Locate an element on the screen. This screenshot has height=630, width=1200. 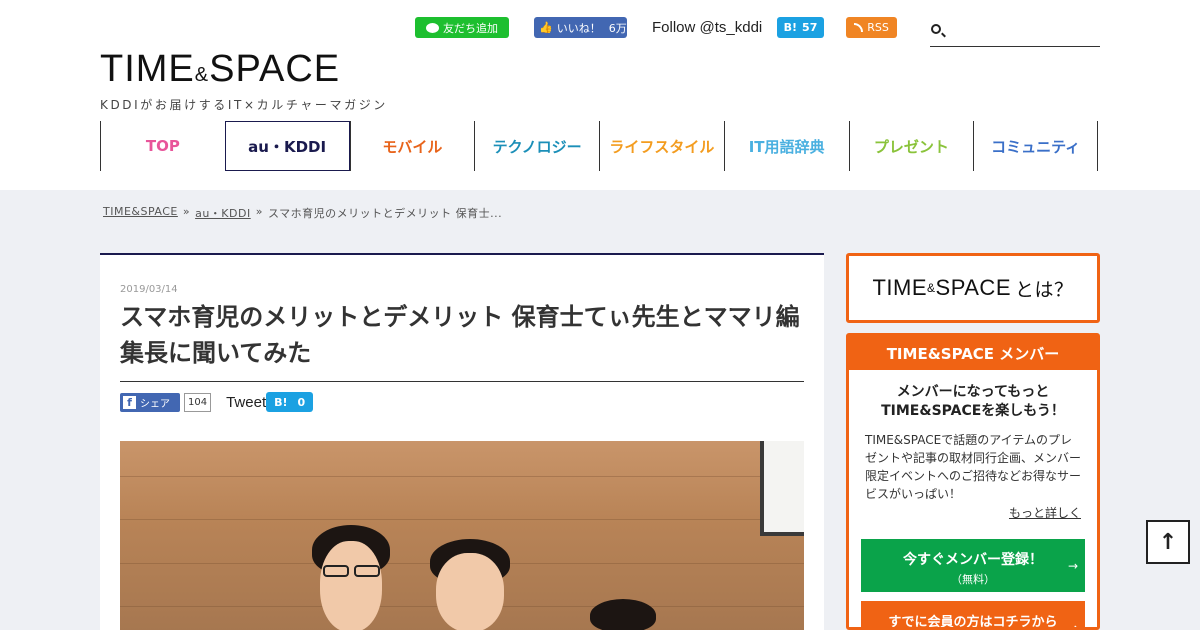
line-add-friend-button: 友だち追加 is located at coordinates (462, 27).